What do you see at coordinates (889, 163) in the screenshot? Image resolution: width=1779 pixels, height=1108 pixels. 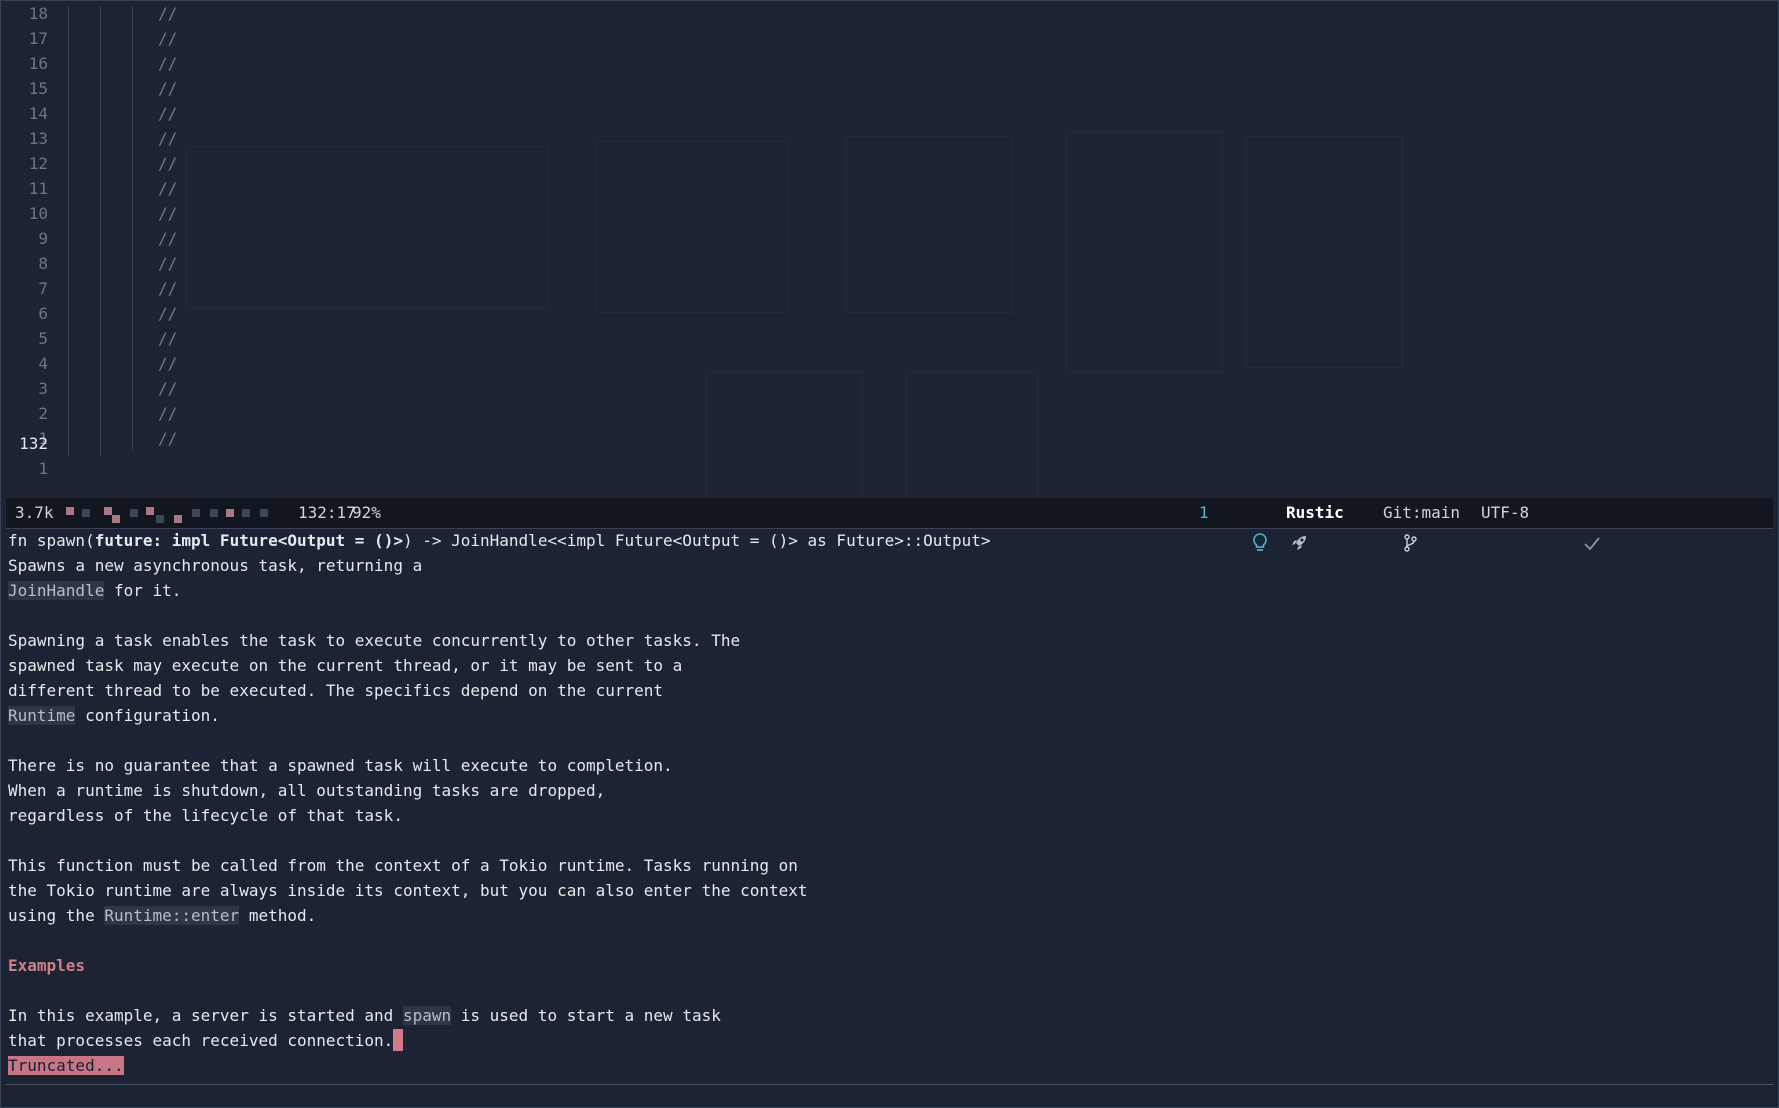 I see `editor-line: 12 //` at bounding box center [889, 163].